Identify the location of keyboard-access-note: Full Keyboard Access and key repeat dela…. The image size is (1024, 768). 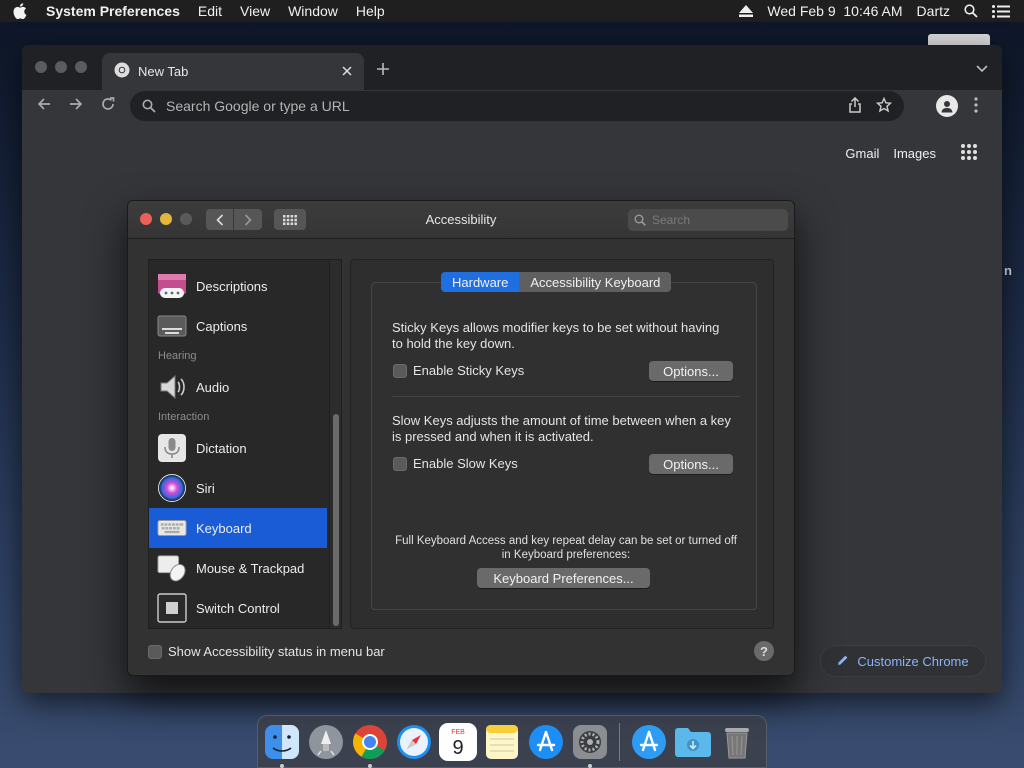
(566, 548).